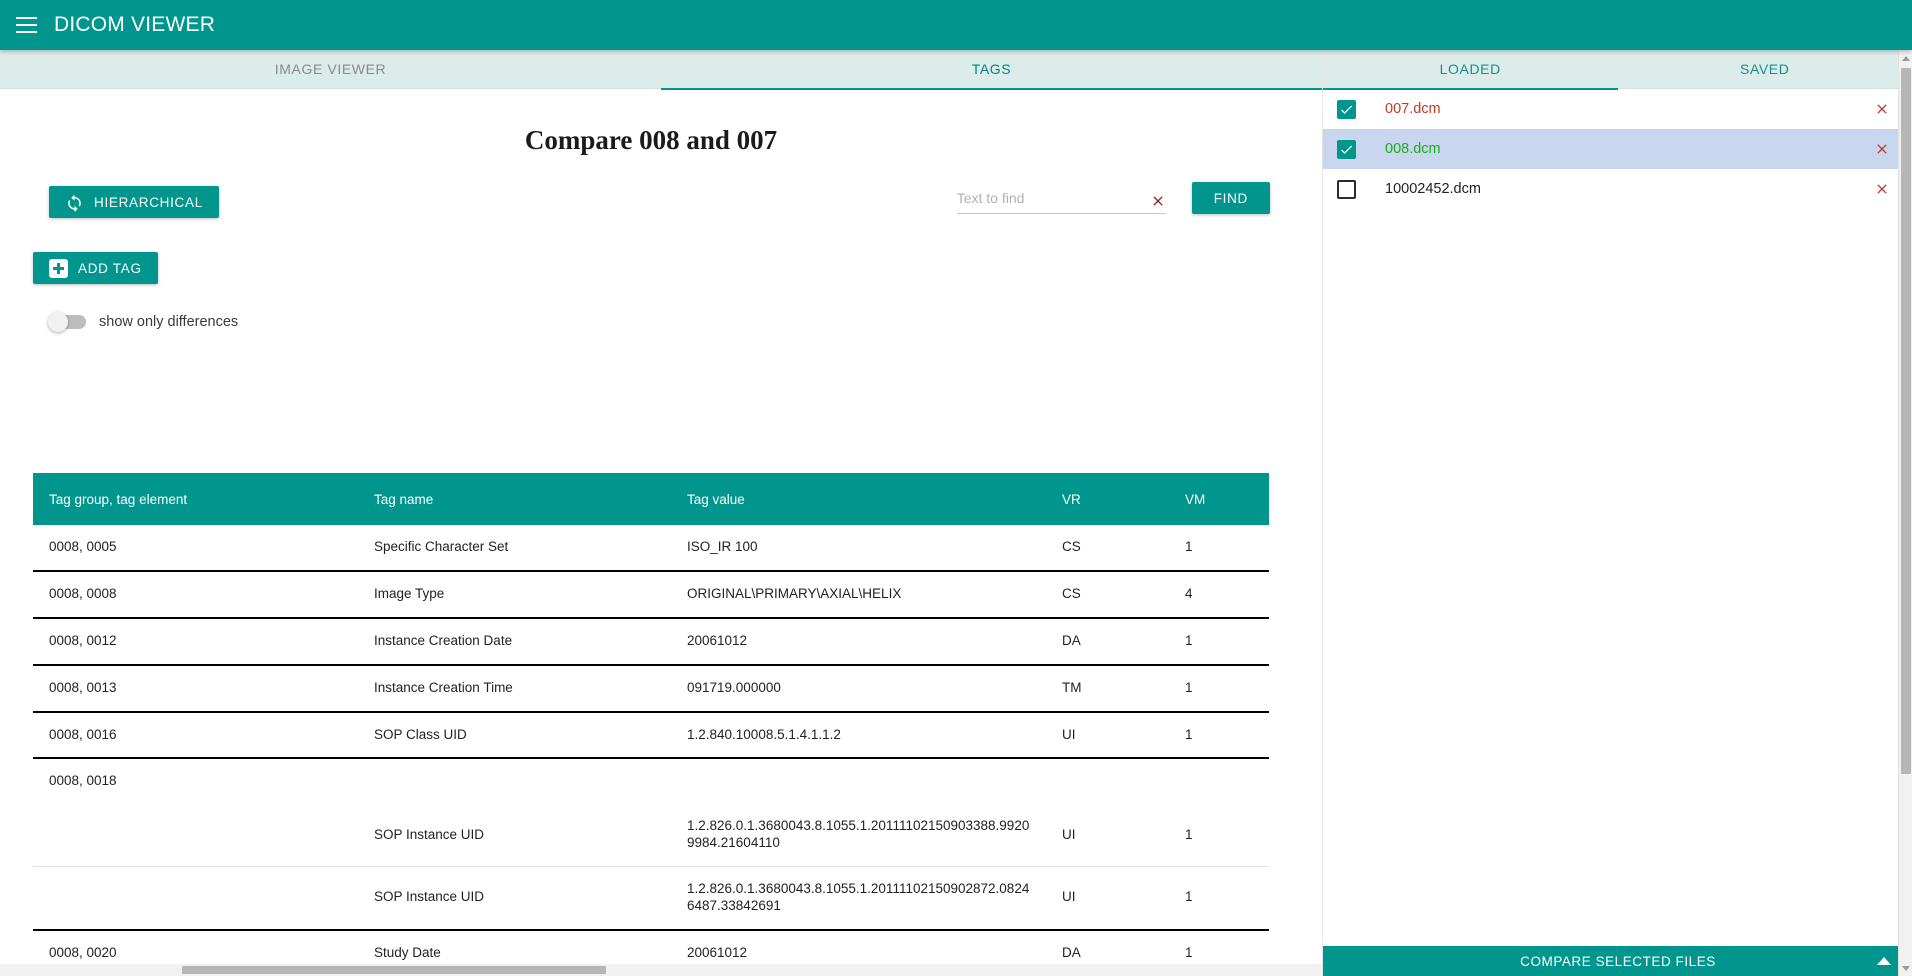 This screenshot has height=976, width=1912. What do you see at coordinates (110, 268) in the screenshot?
I see `add-tag-button-label: ADD TAG` at bounding box center [110, 268].